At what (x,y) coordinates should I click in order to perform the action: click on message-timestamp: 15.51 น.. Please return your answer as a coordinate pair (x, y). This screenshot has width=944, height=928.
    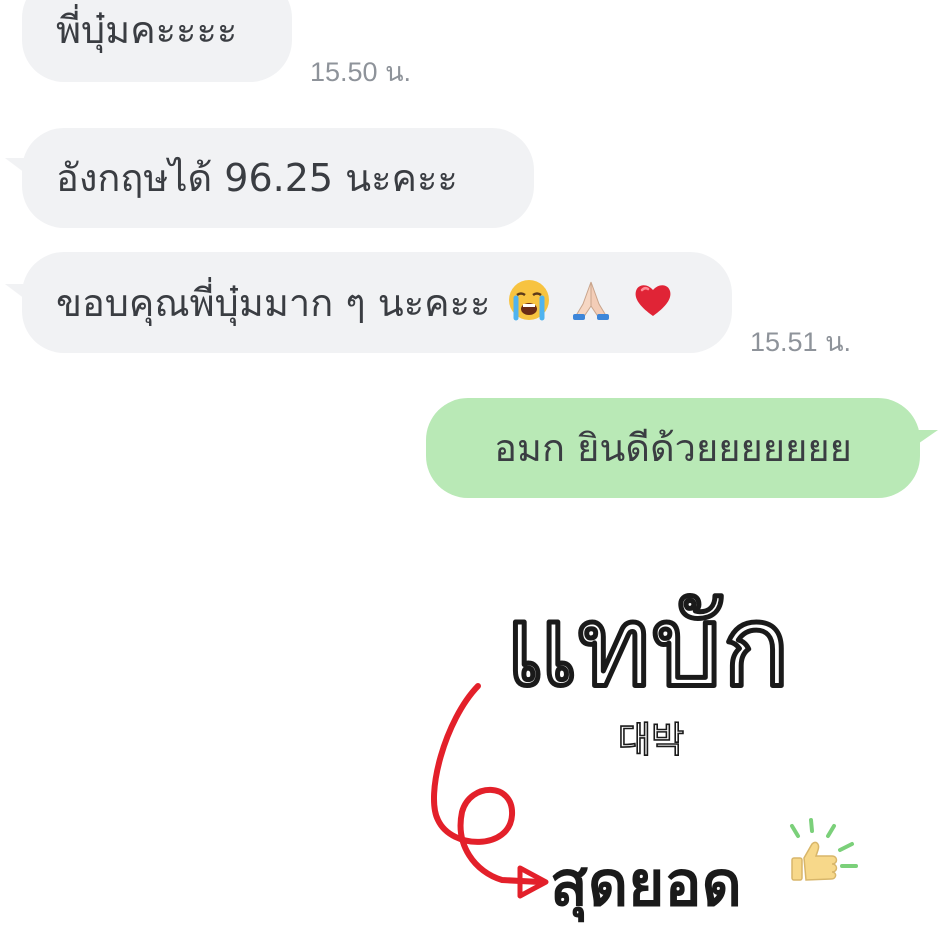
    Looking at the image, I should click on (801, 342).